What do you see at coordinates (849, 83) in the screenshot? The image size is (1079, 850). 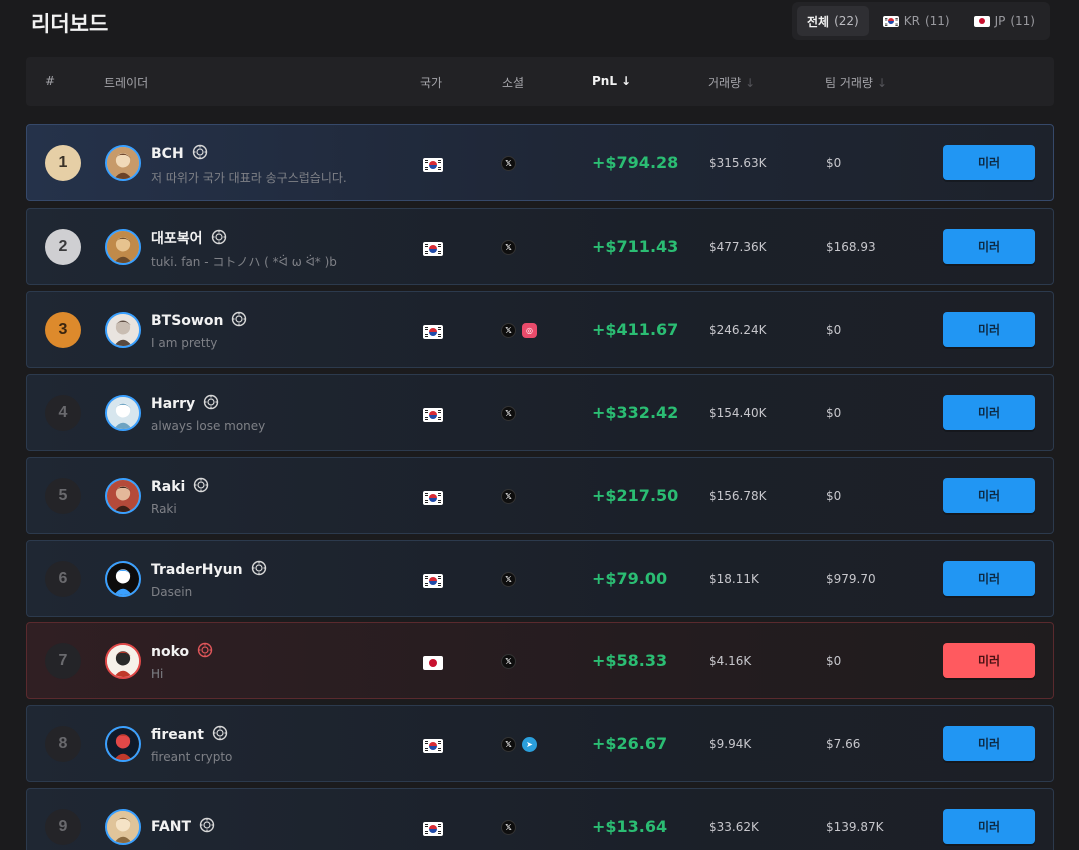 I see `column-team-volume-label: 팀 거래량` at bounding box center [849, 83].